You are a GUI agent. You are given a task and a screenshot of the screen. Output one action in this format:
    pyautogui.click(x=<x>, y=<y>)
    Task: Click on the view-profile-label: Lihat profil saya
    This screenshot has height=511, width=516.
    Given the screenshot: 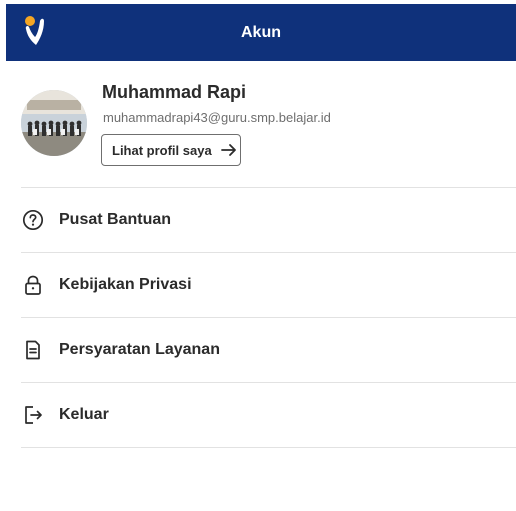 What is the action you would take?
    pyautogui.click(x=162, y=150)
    